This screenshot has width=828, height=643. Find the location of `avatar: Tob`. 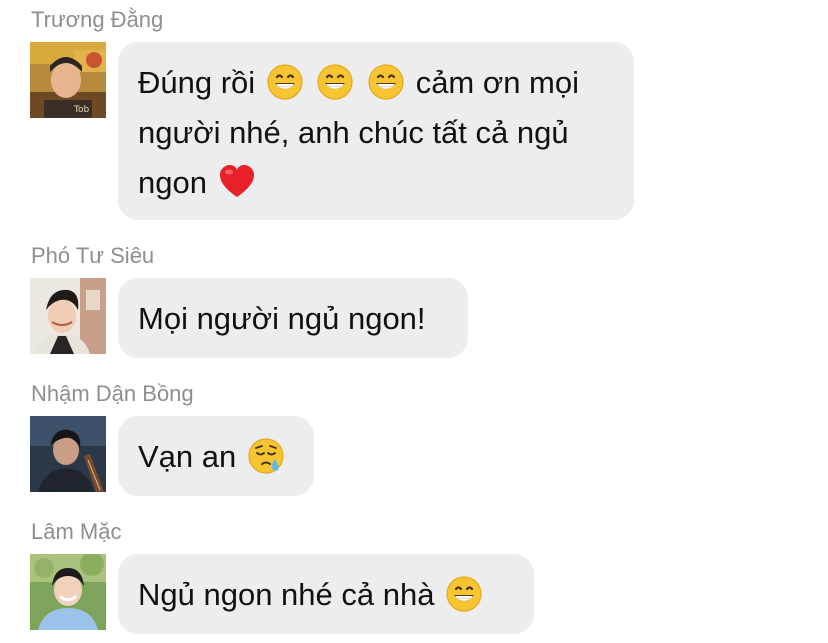

avatar: Tob is located at coordinates (68, 80).